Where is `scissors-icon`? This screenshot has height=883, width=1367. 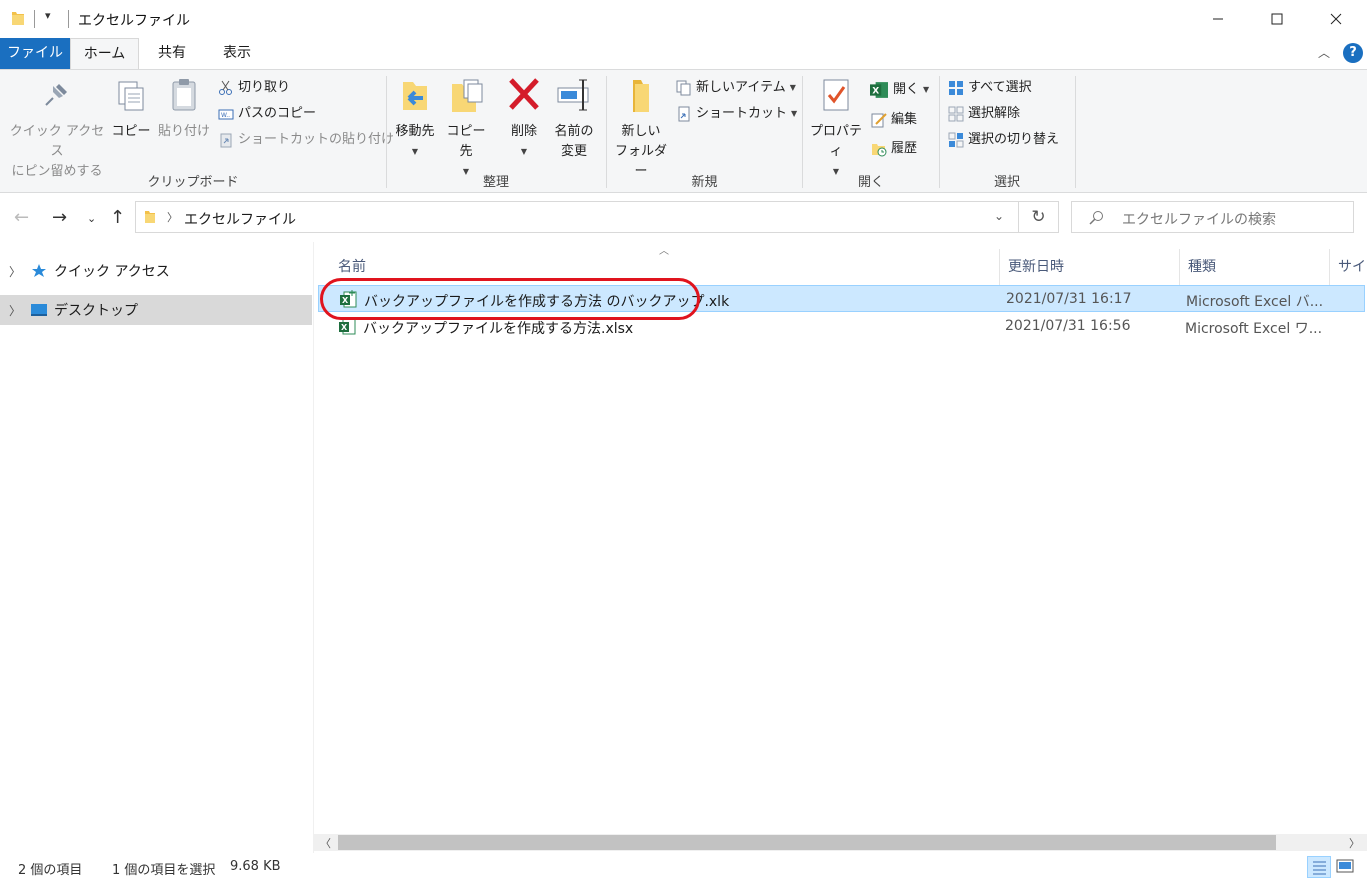 scissors-icon is located at coordinates (225, 87).